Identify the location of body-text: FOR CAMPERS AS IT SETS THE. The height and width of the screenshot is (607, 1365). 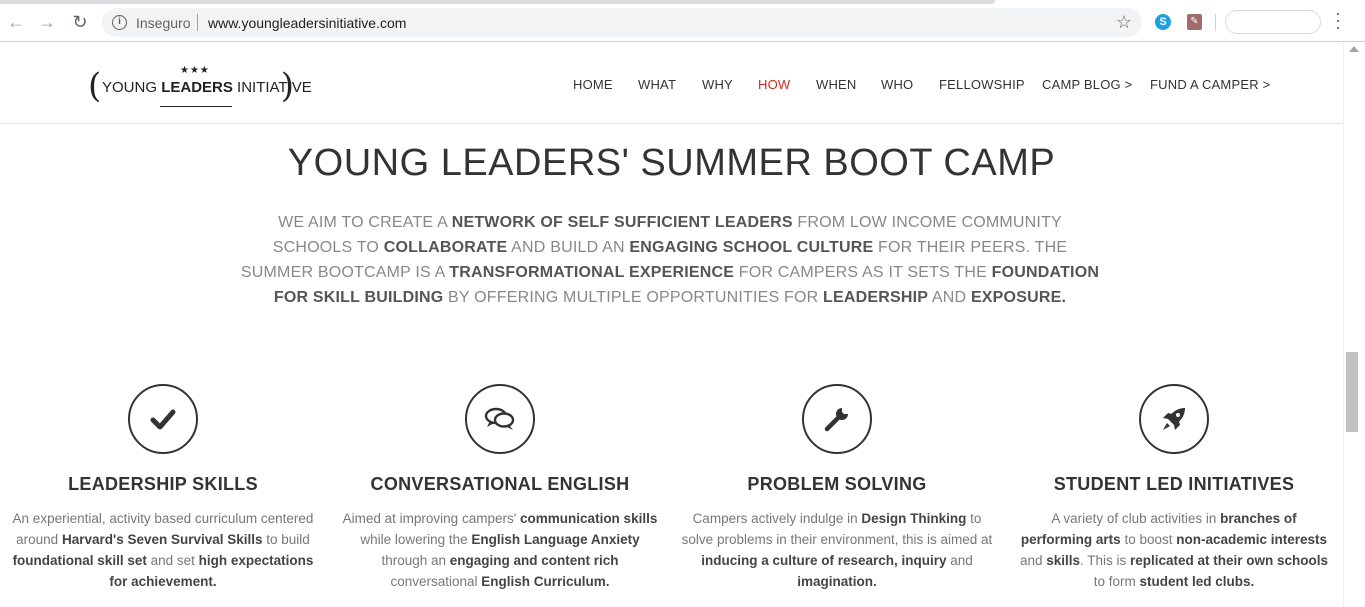
(863, 272).